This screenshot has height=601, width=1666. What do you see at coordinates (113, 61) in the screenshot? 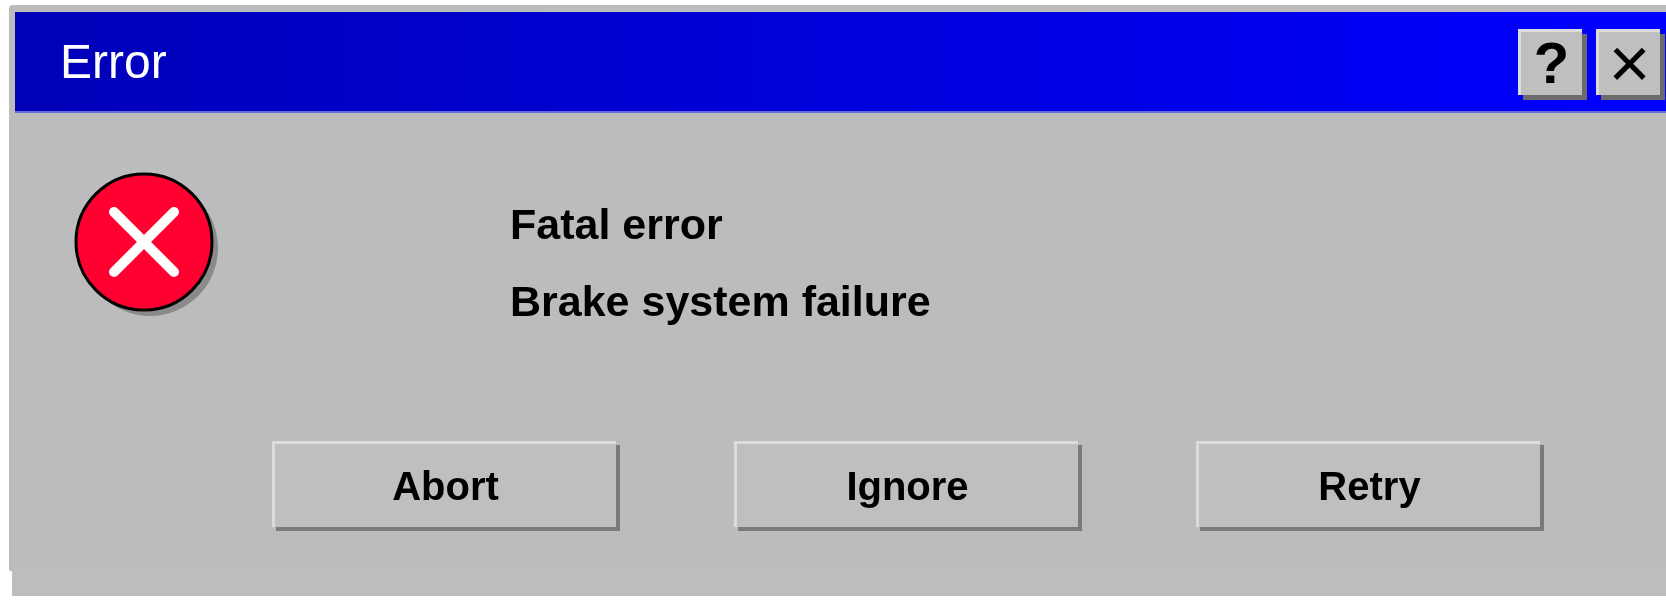
I see `window-title: Error` at bounding box center [113, 61].